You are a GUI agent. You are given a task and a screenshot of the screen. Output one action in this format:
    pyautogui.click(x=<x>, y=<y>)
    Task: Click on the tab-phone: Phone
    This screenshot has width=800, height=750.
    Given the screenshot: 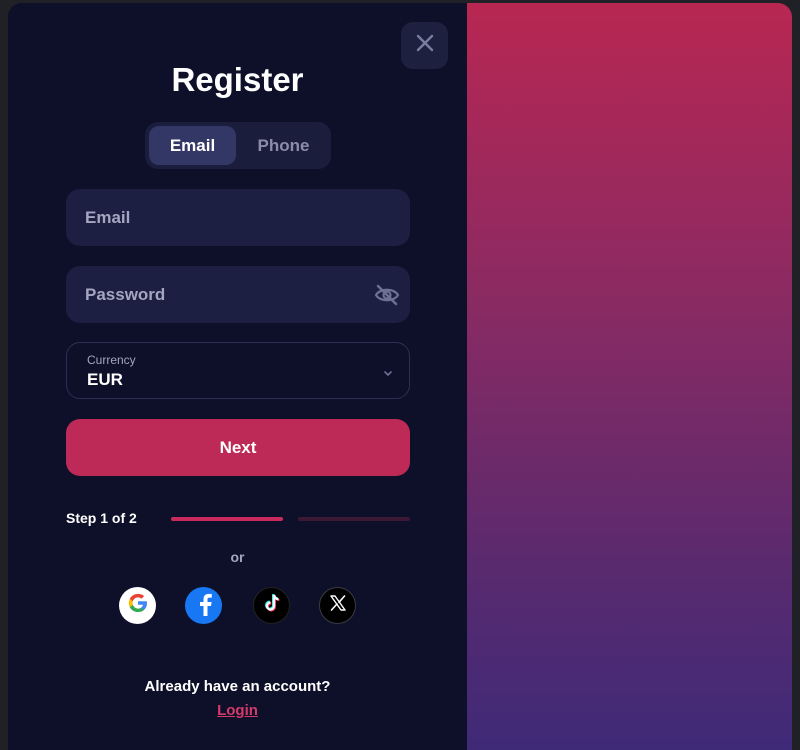 What is the action you would take?
    pyautogui.click(x=283, y=145)
    